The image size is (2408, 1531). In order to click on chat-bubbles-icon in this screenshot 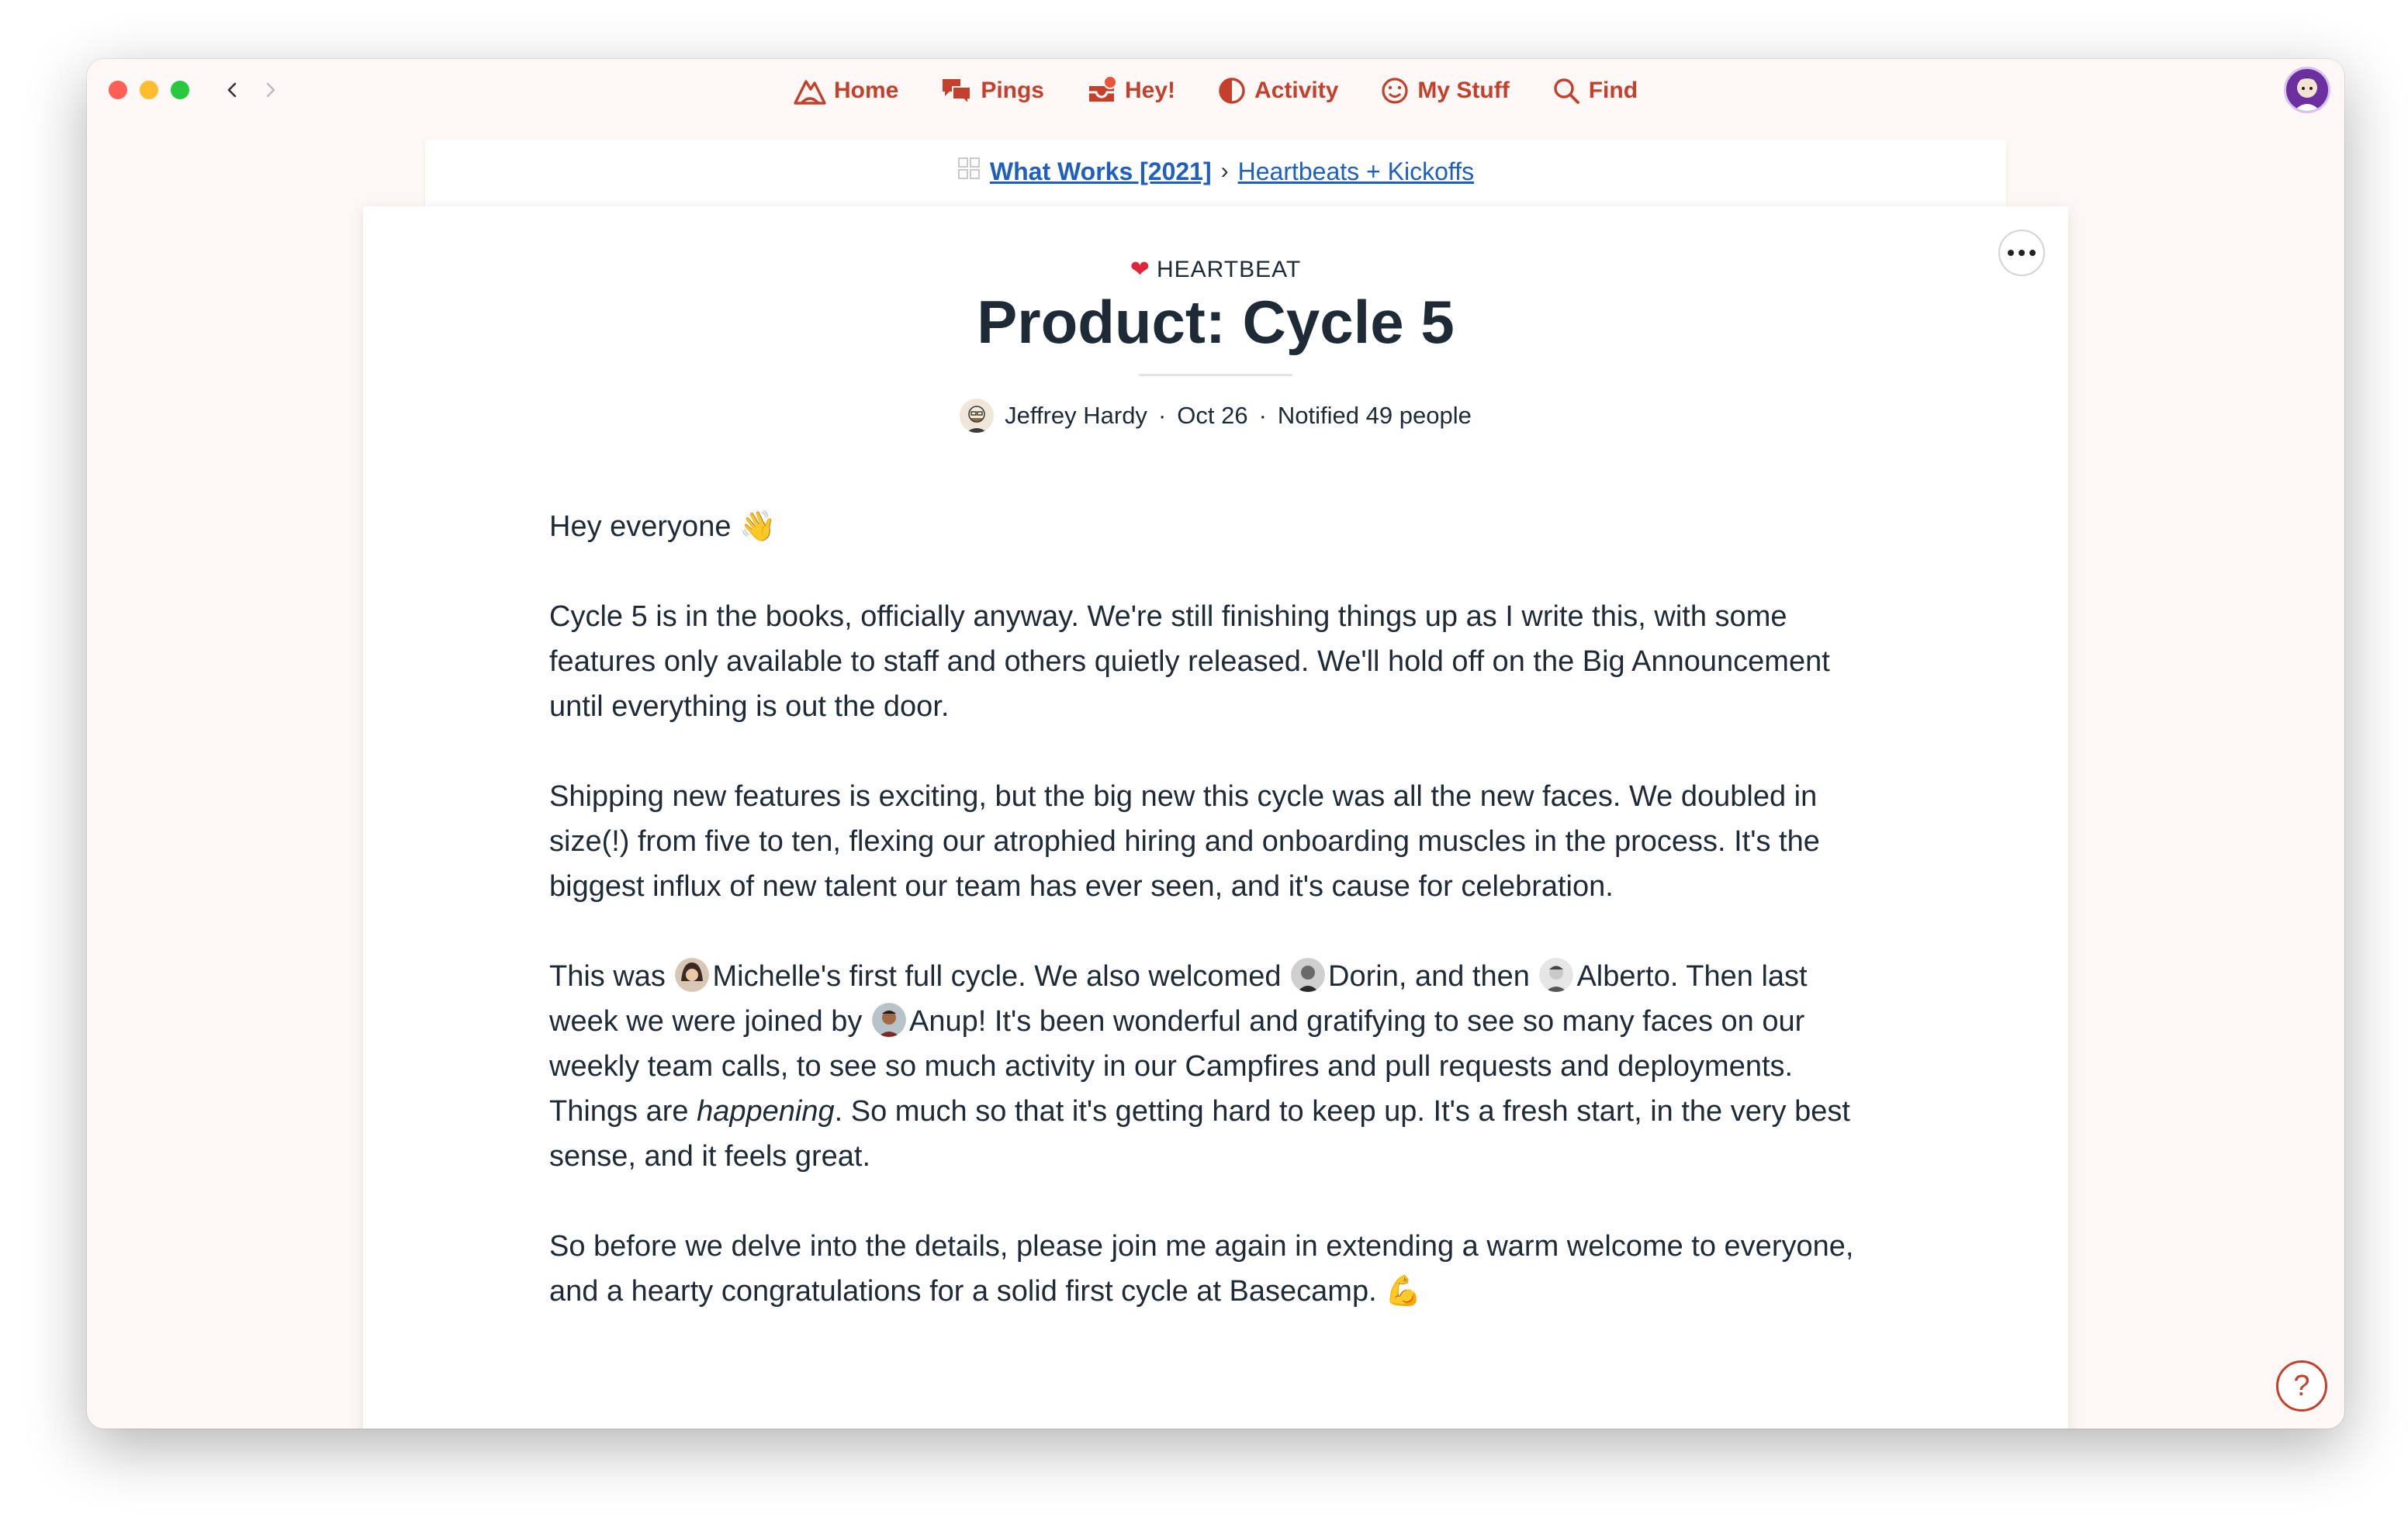, I will do `click(956, 90)`.